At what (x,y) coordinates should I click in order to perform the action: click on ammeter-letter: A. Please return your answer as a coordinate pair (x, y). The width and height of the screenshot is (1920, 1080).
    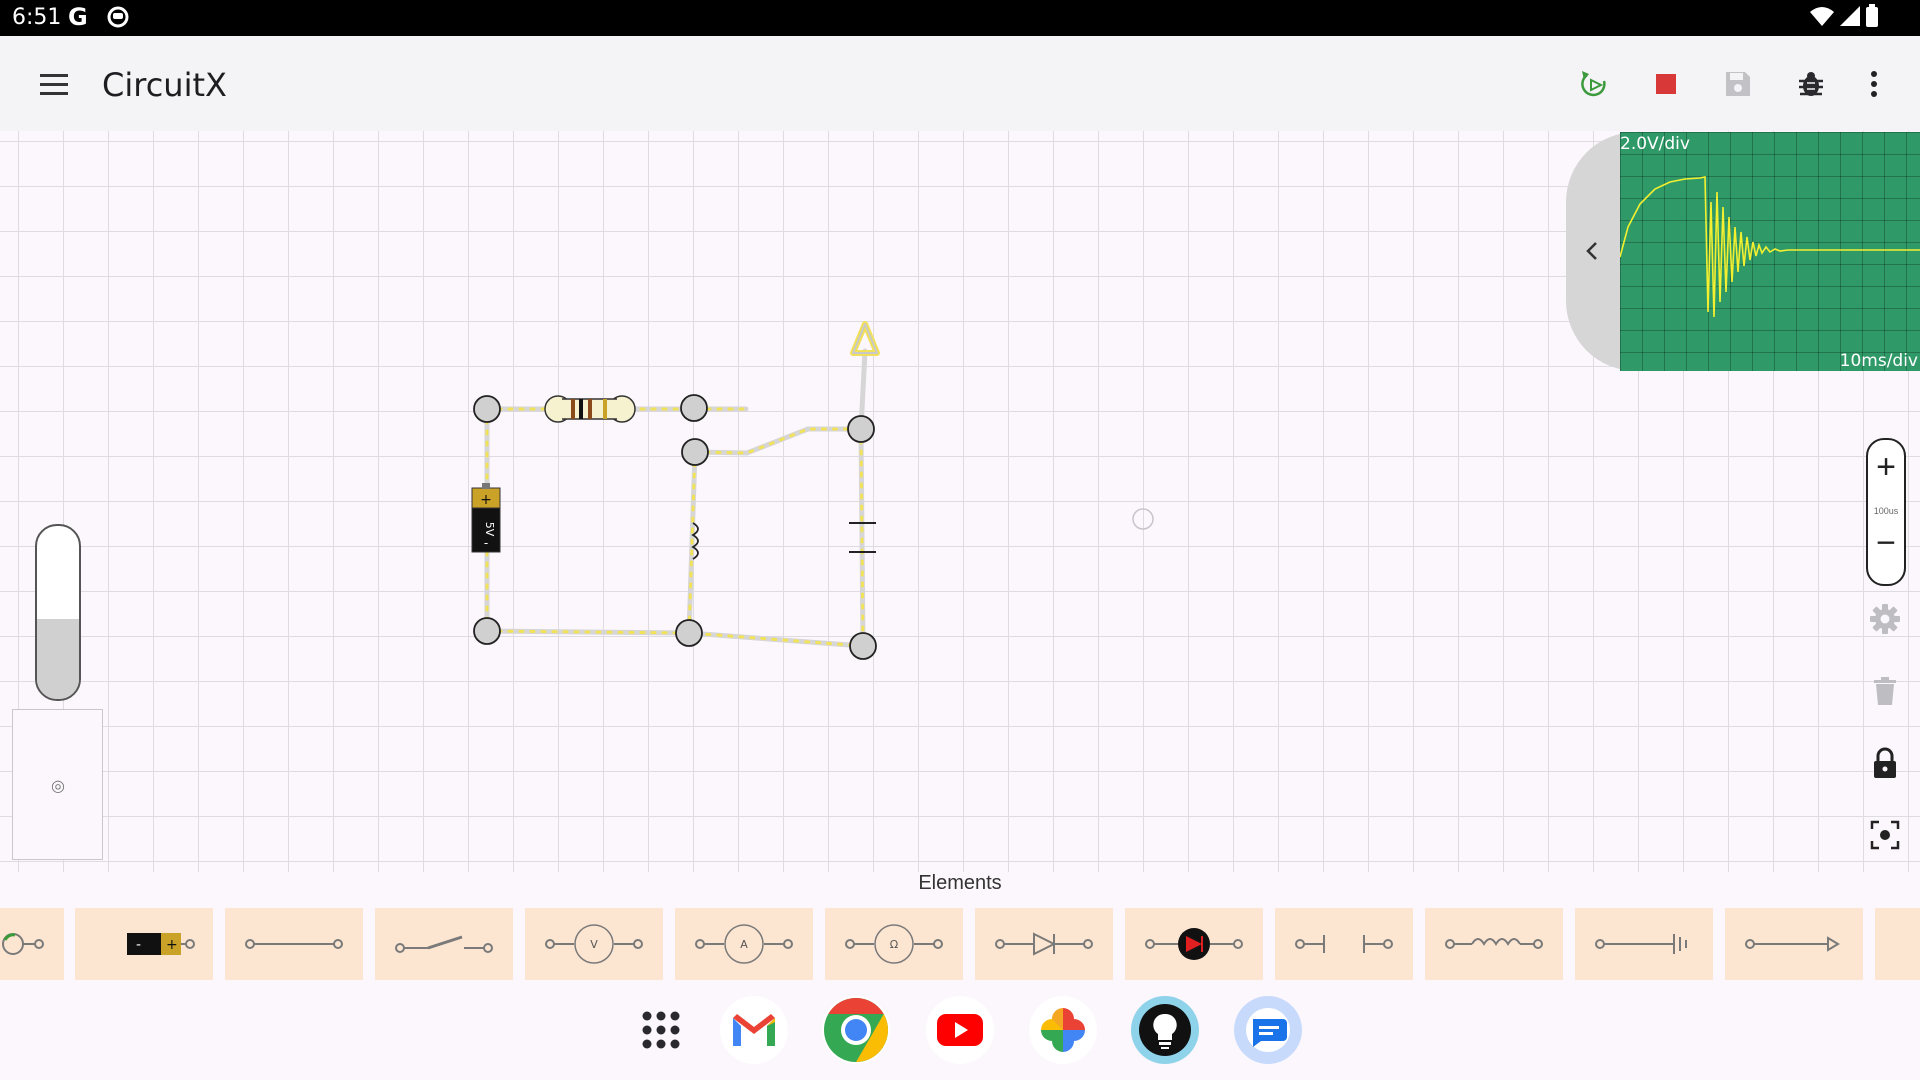
    Looking at the image, I should click on (744, 944).